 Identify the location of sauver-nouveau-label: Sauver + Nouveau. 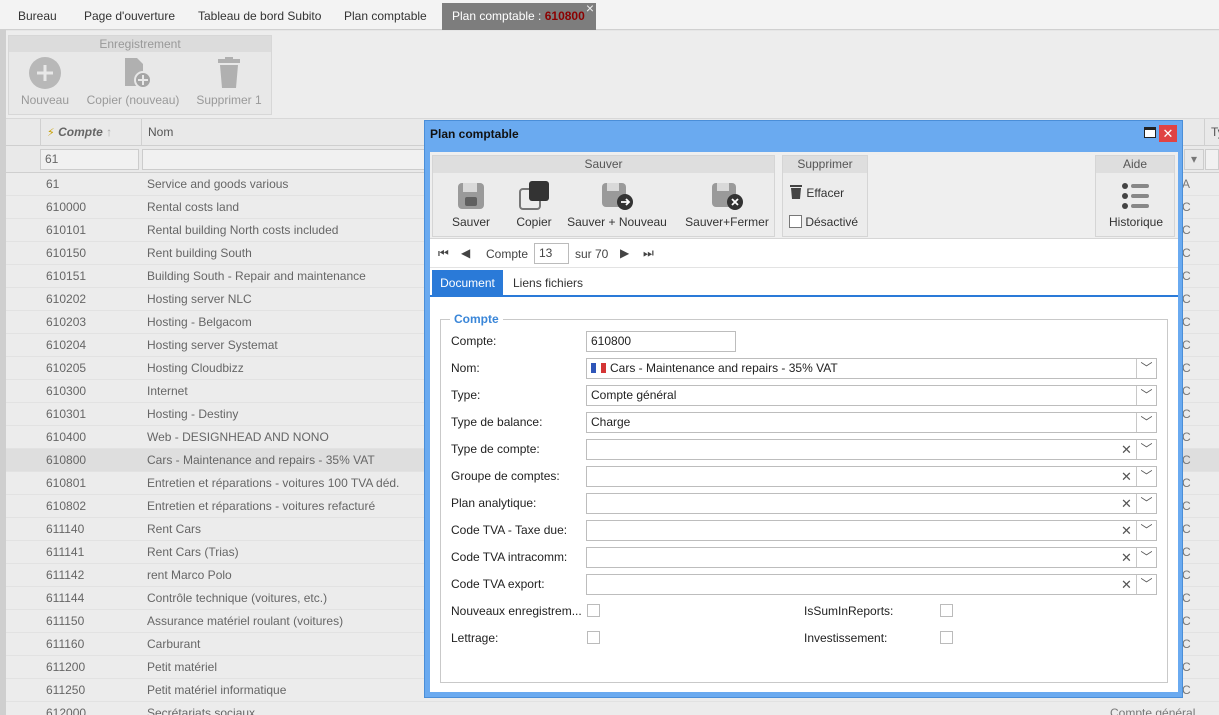
(617, 222).